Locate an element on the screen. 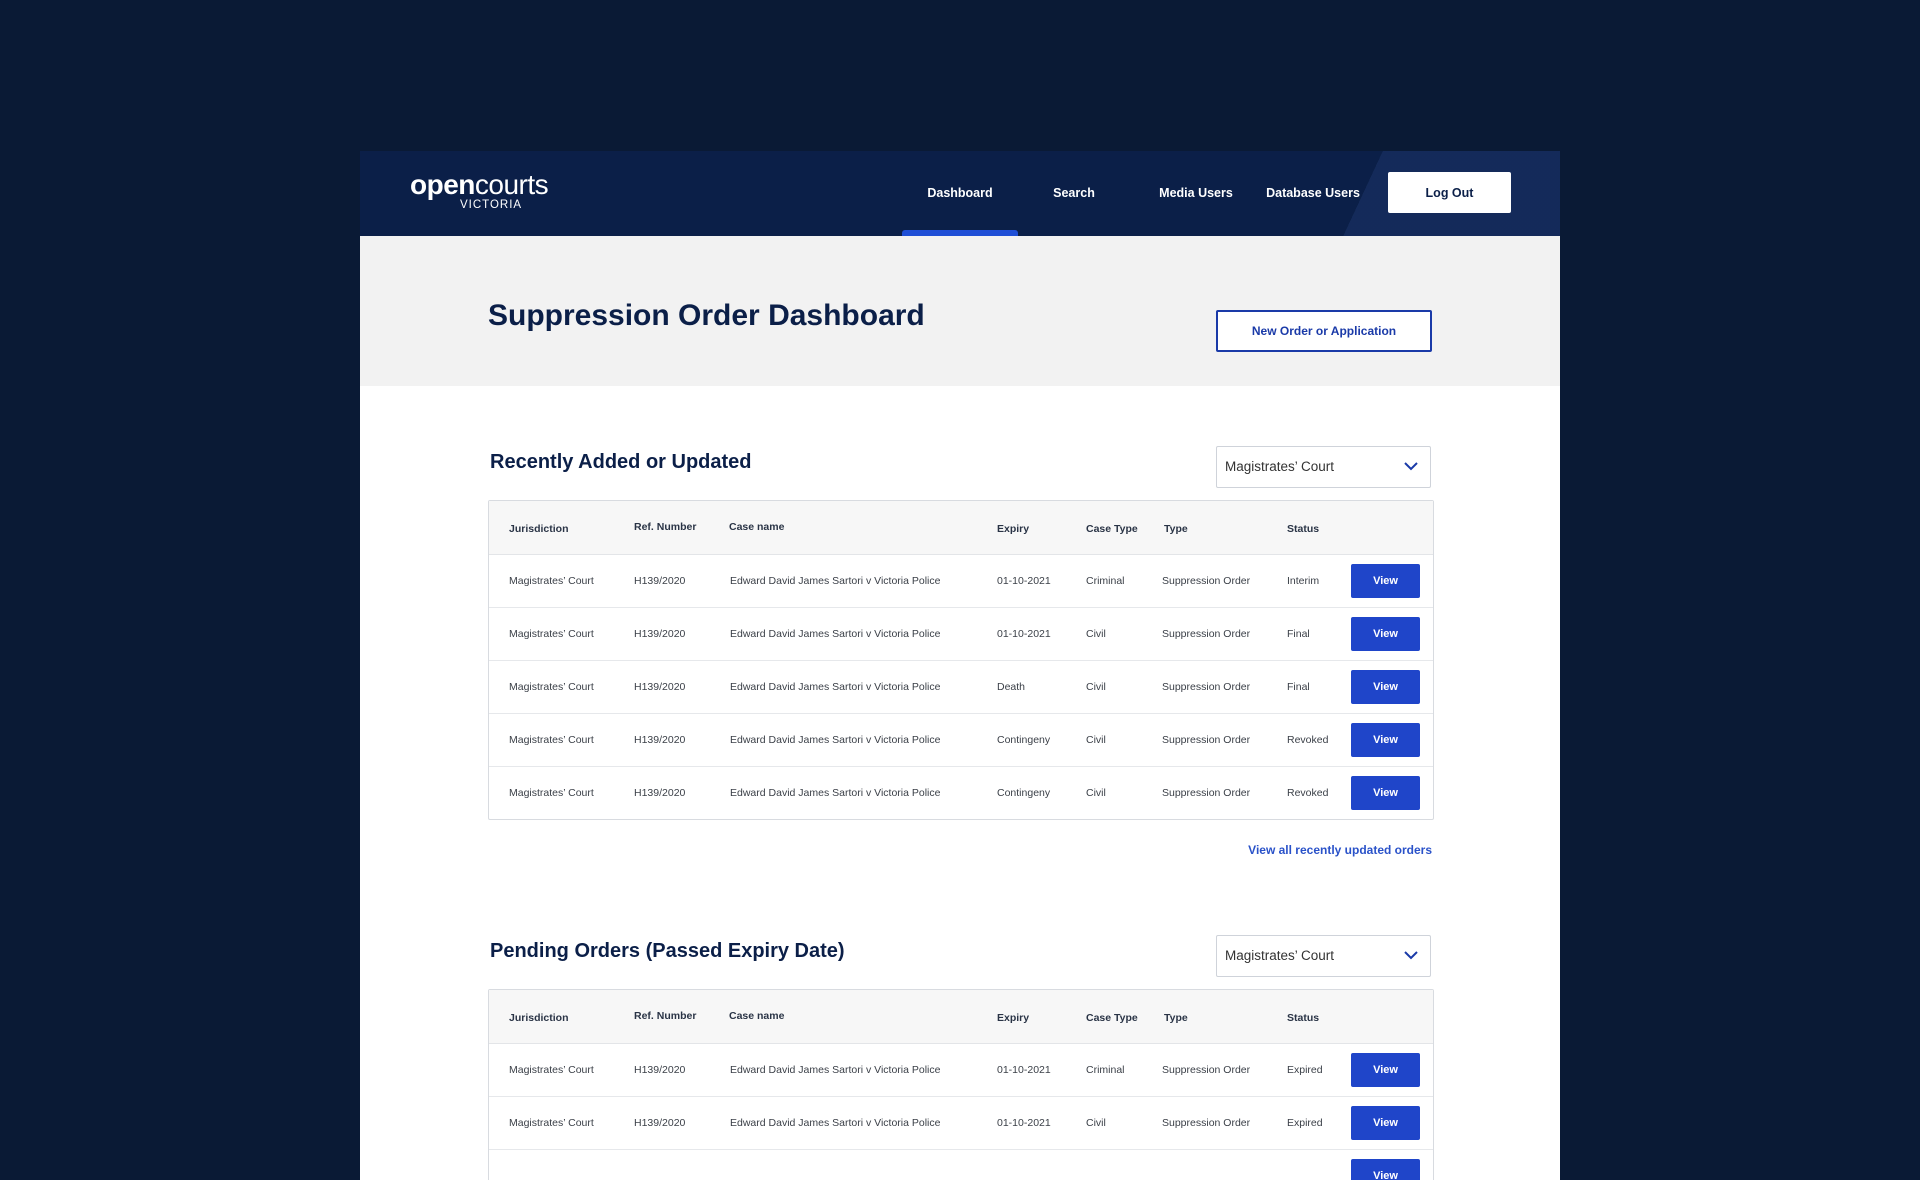  section-title: Pending Orders (Passed Expiry Date) is located at coordinates (667, 951).